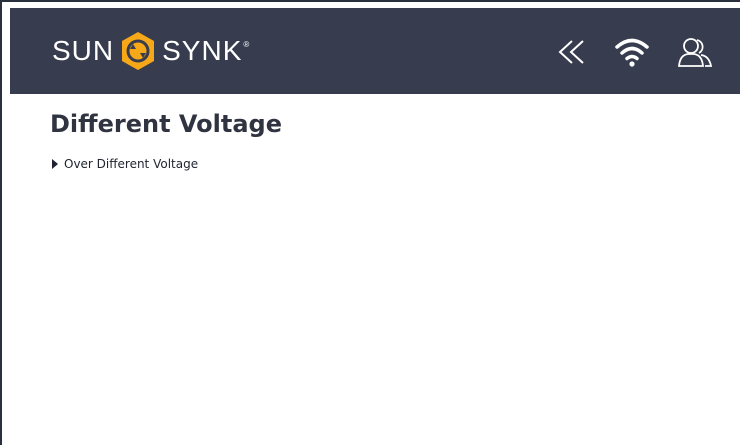  I want to click on wifi-icon, so click(632, 52).